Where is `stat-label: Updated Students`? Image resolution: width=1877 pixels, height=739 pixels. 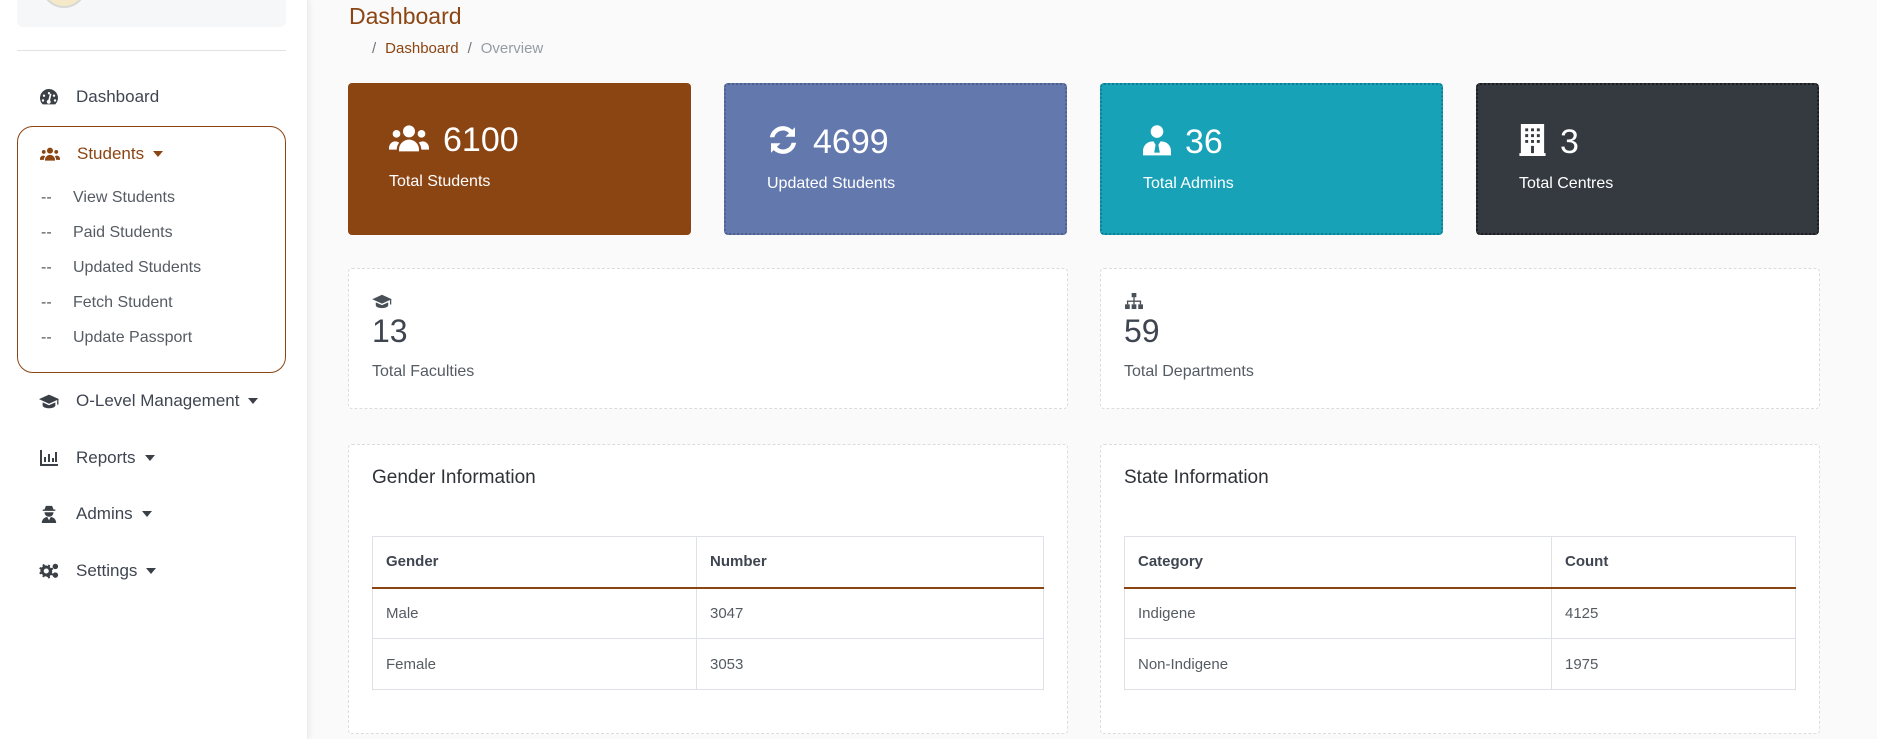 stat-label: Updated Students is located at coordinates (831, 183).